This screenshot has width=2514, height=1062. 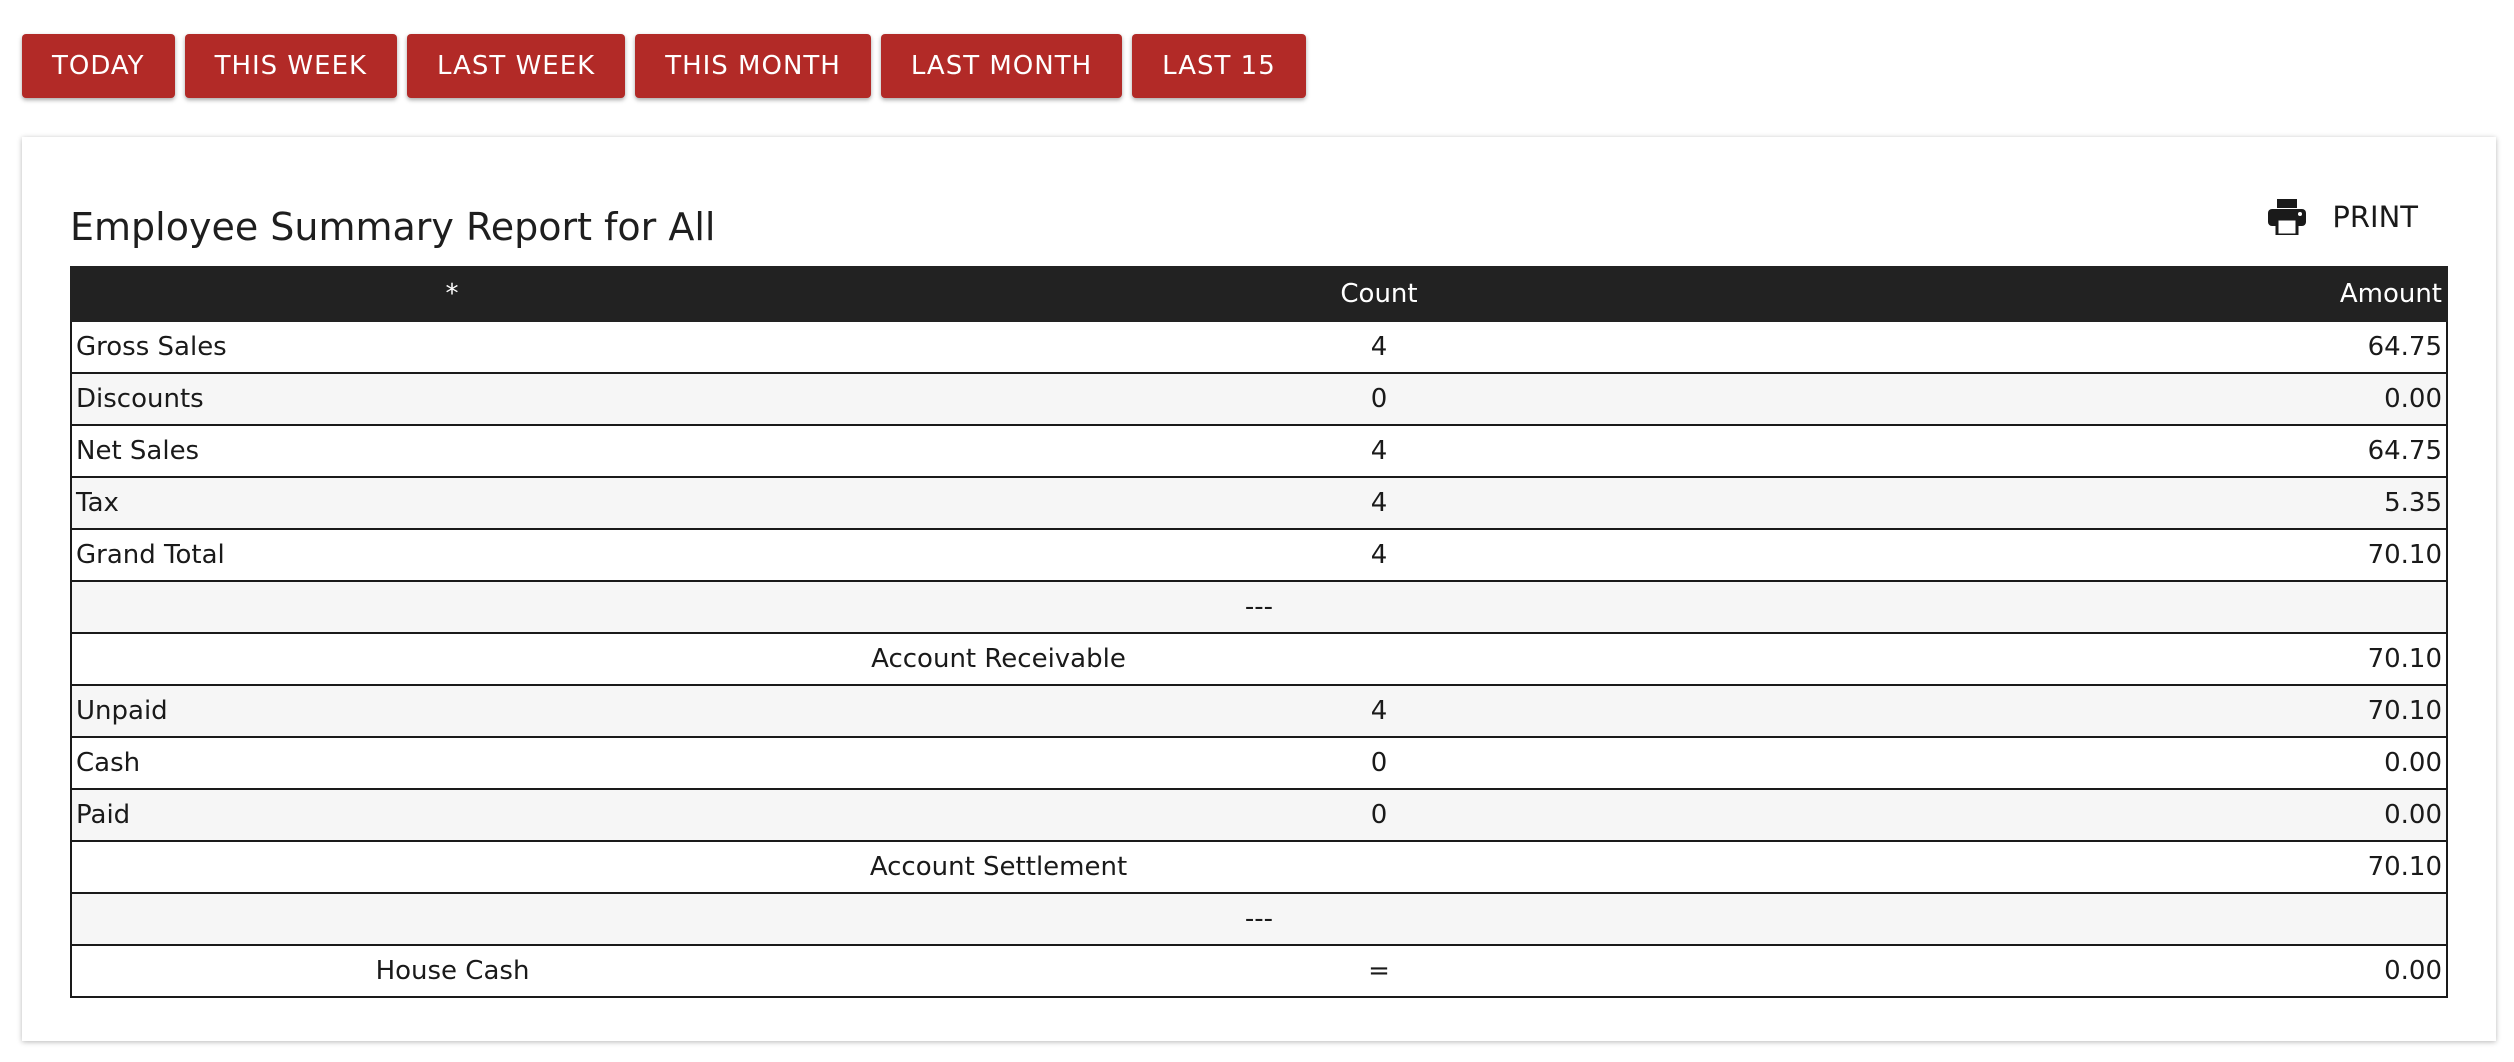 What do you see at coordinates (753, 66) in the screenshot?
I see `this-month-button: THIS MONTH` at bounding box center [753, 66].